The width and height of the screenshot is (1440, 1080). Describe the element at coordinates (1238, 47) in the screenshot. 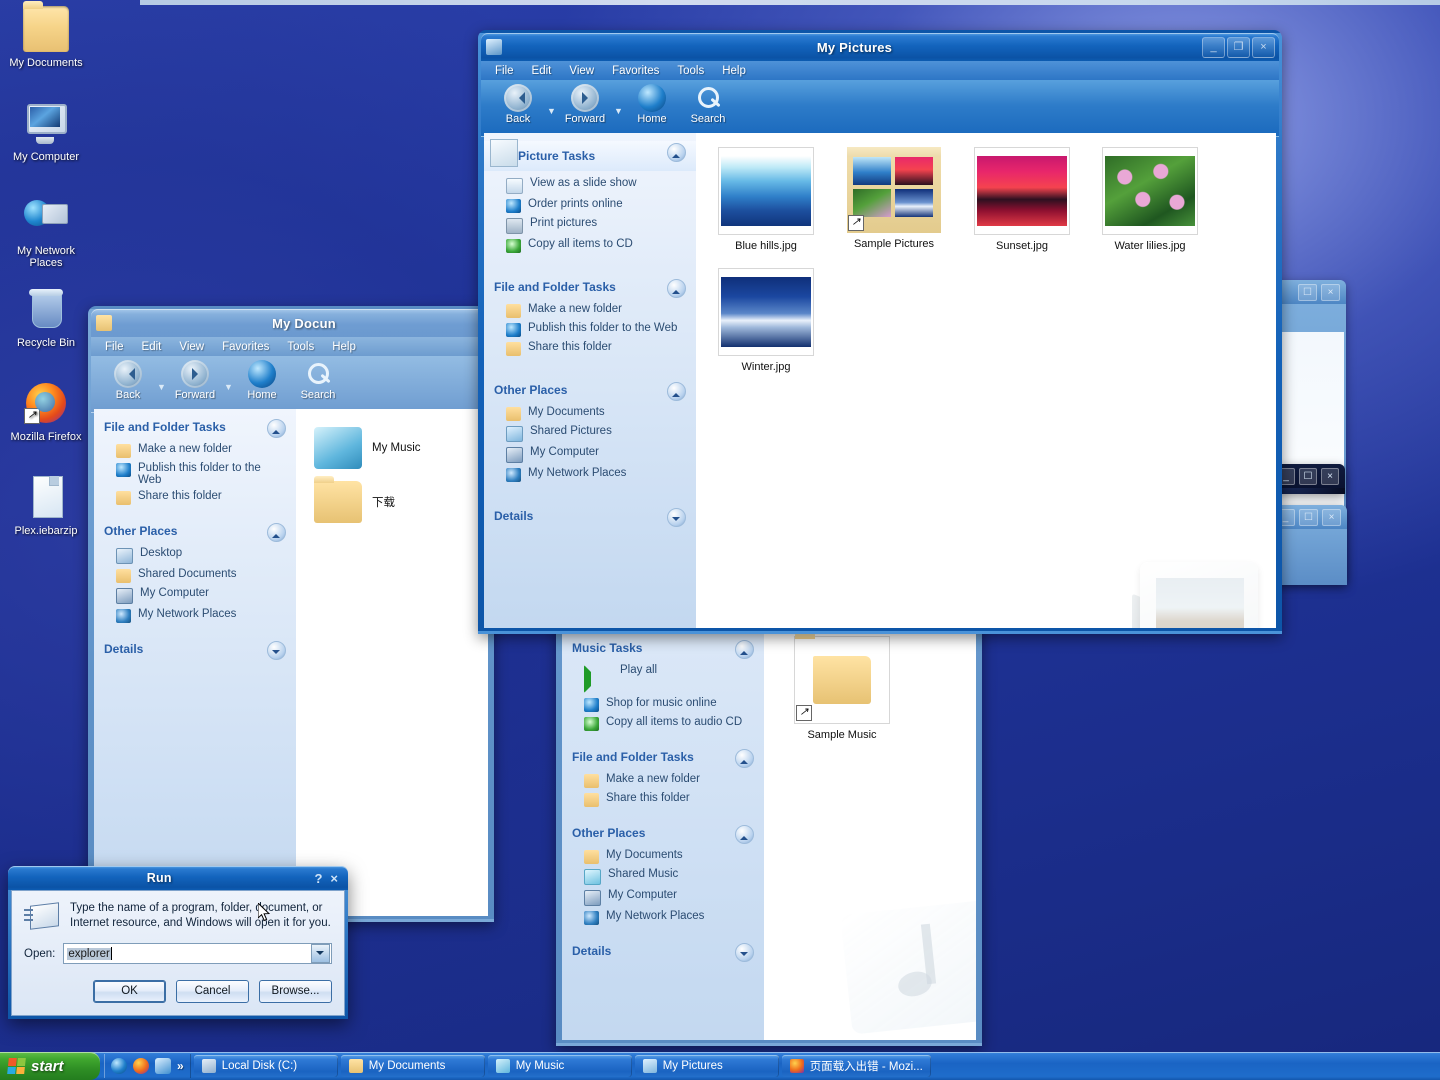

I see `maximize-button: ❐` at that location.